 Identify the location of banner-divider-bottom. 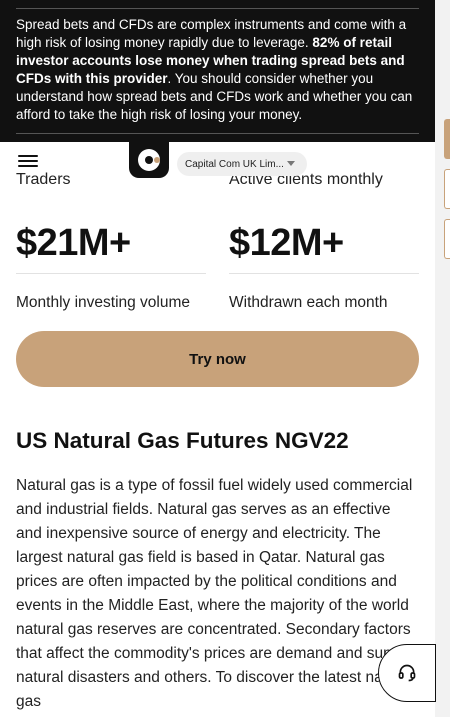
(217, 133).